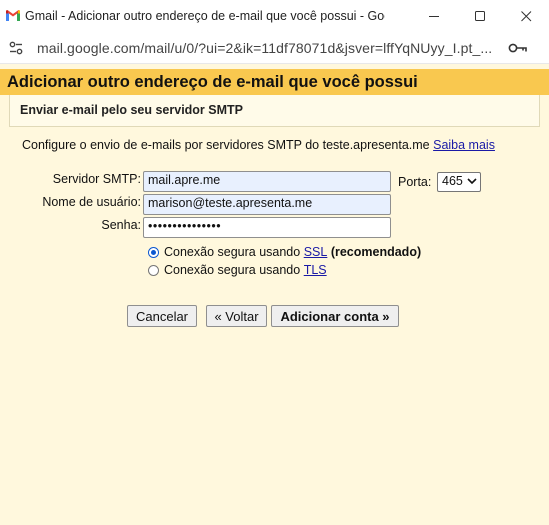 This screenshot has width=549, height=525. I want to click on maximize-button, so click(480, 16).